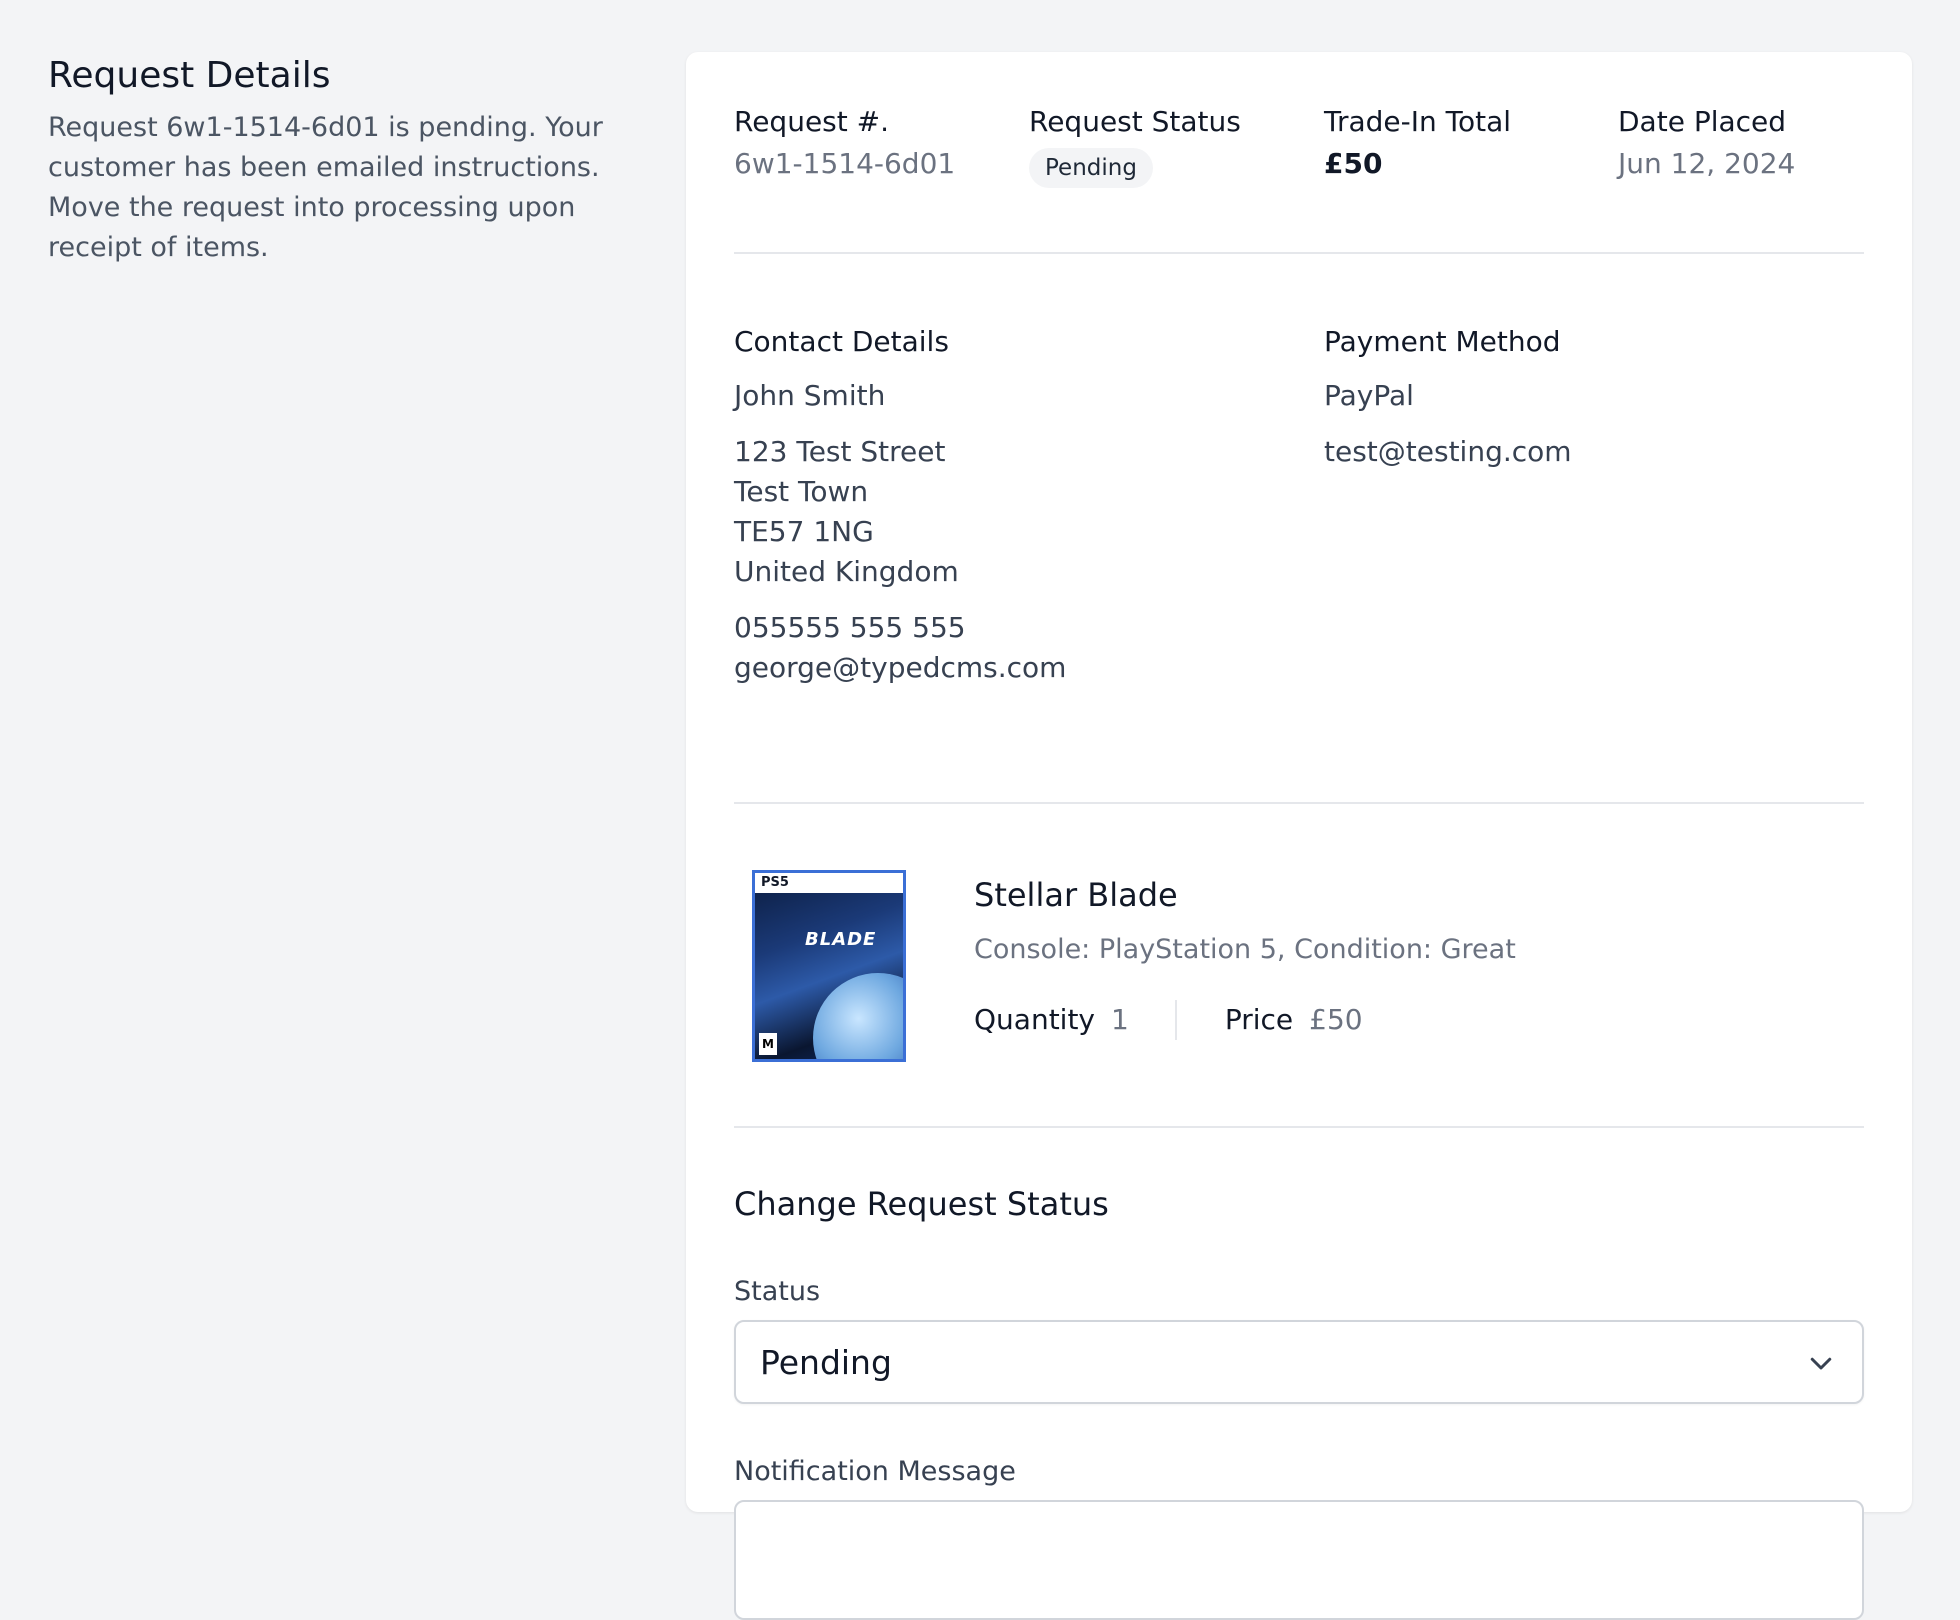 The width and height of the screenshot is (1960, 1620). What do you see at coordinates (804, 531) in the screenshot?
I see `address-line: TE57 1NG` at bounding box center [804, 531].